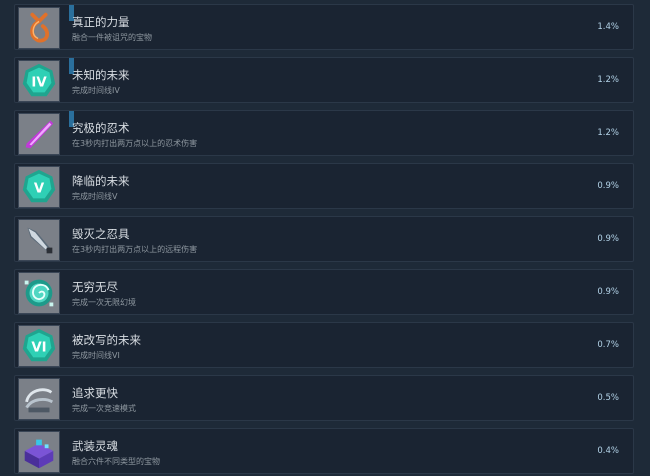  I want to click on achievement-row: 武装灵魂 融合六件不同类型的宝物 0.4%, so click(324, 451).